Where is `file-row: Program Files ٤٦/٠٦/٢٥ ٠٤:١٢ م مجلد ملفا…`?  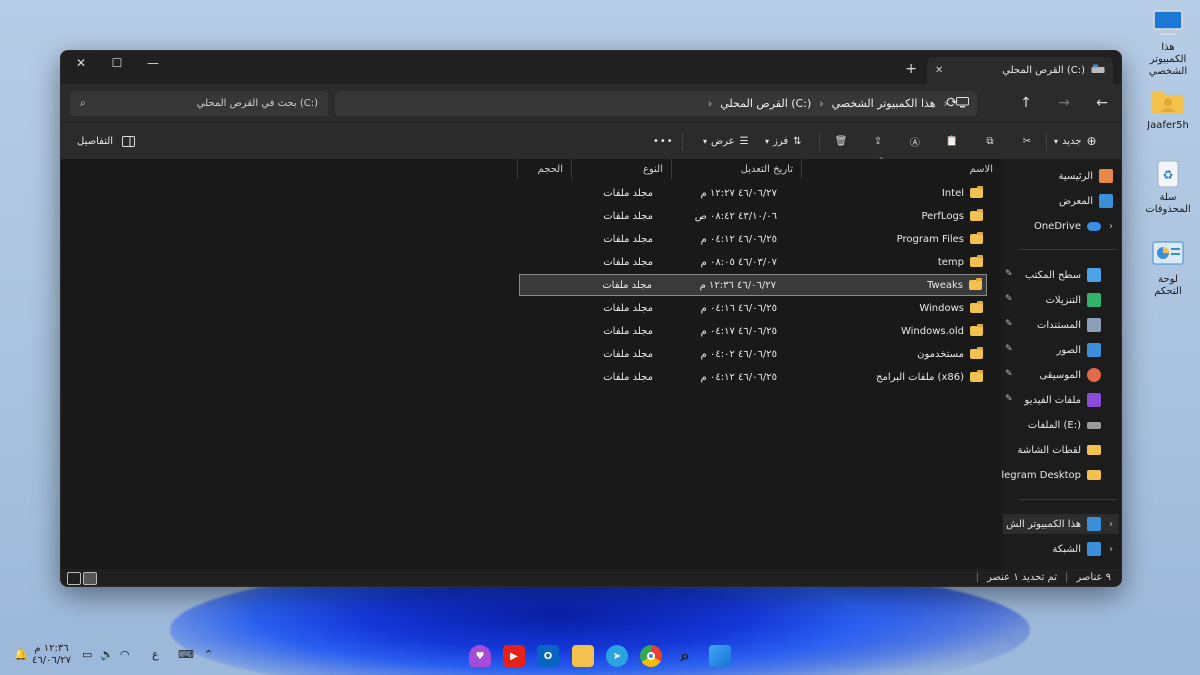 file-row: Program Files ٤٦/٠٦/٢٥ ٠٤:١٢ م مجلد ملفا… is located at coordinates (753, 239).